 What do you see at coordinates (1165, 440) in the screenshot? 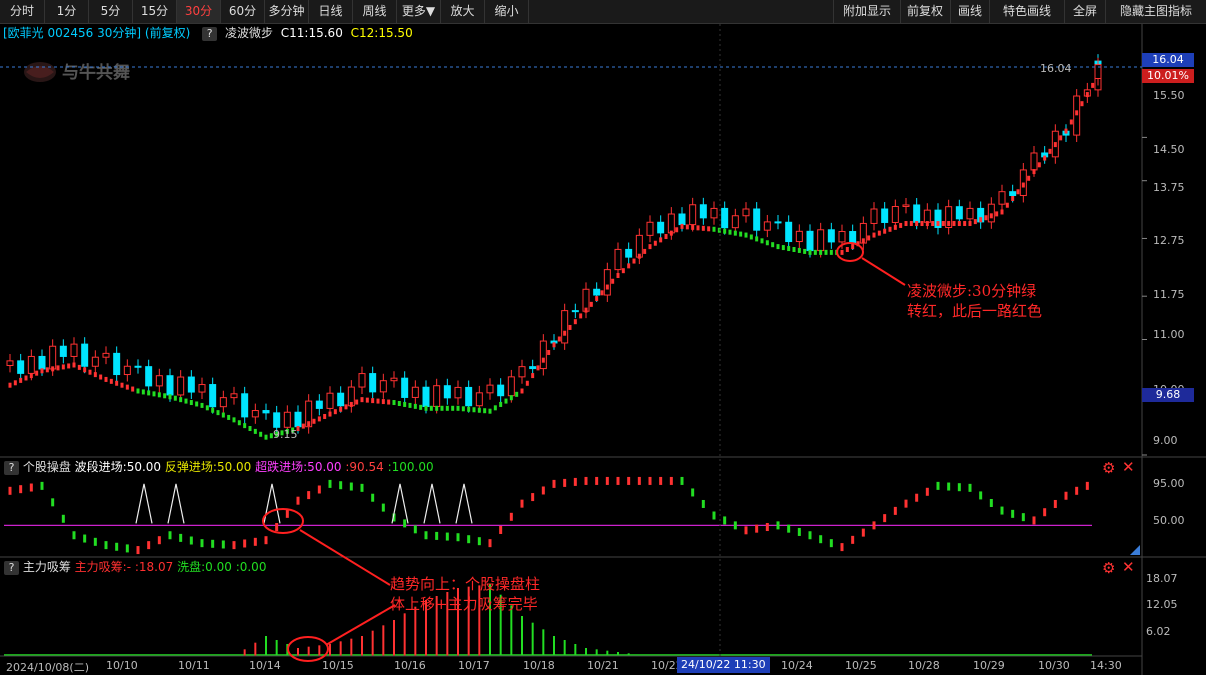
I see `price-tick: 9.00` at bounding box center [1165, 440].